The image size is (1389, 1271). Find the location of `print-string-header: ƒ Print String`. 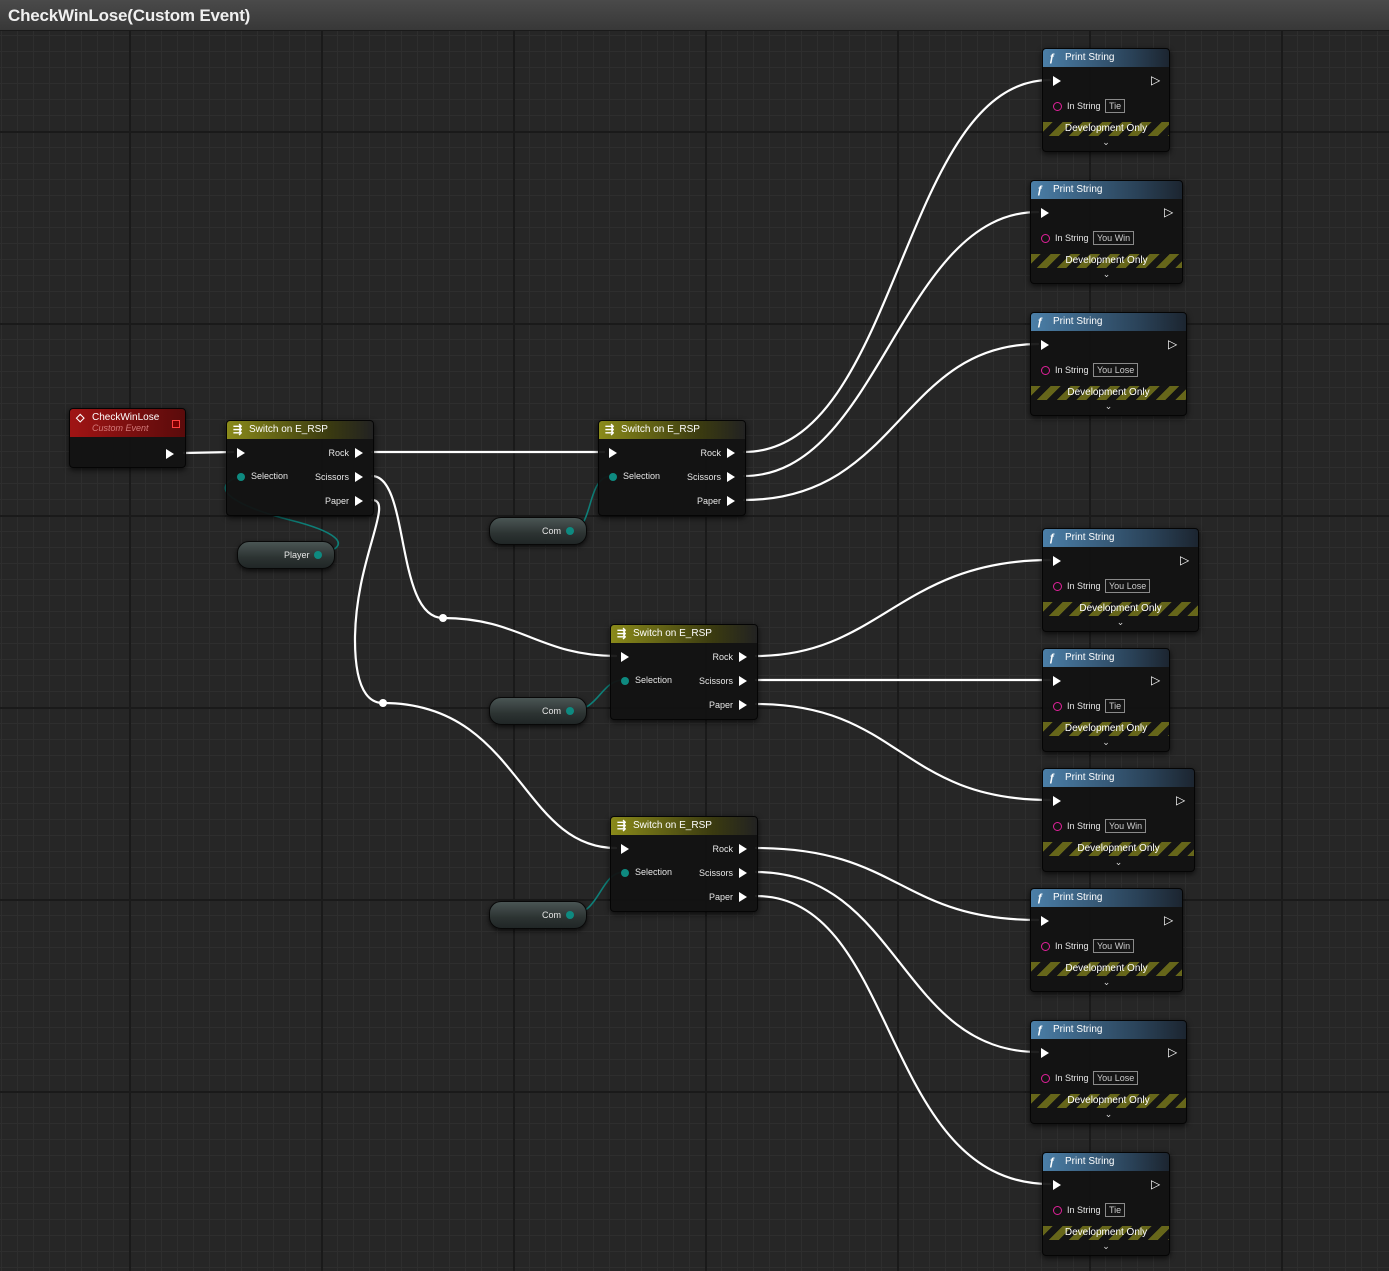

print-string-header: ƒ Print String is located at coordinates (1106, 58).